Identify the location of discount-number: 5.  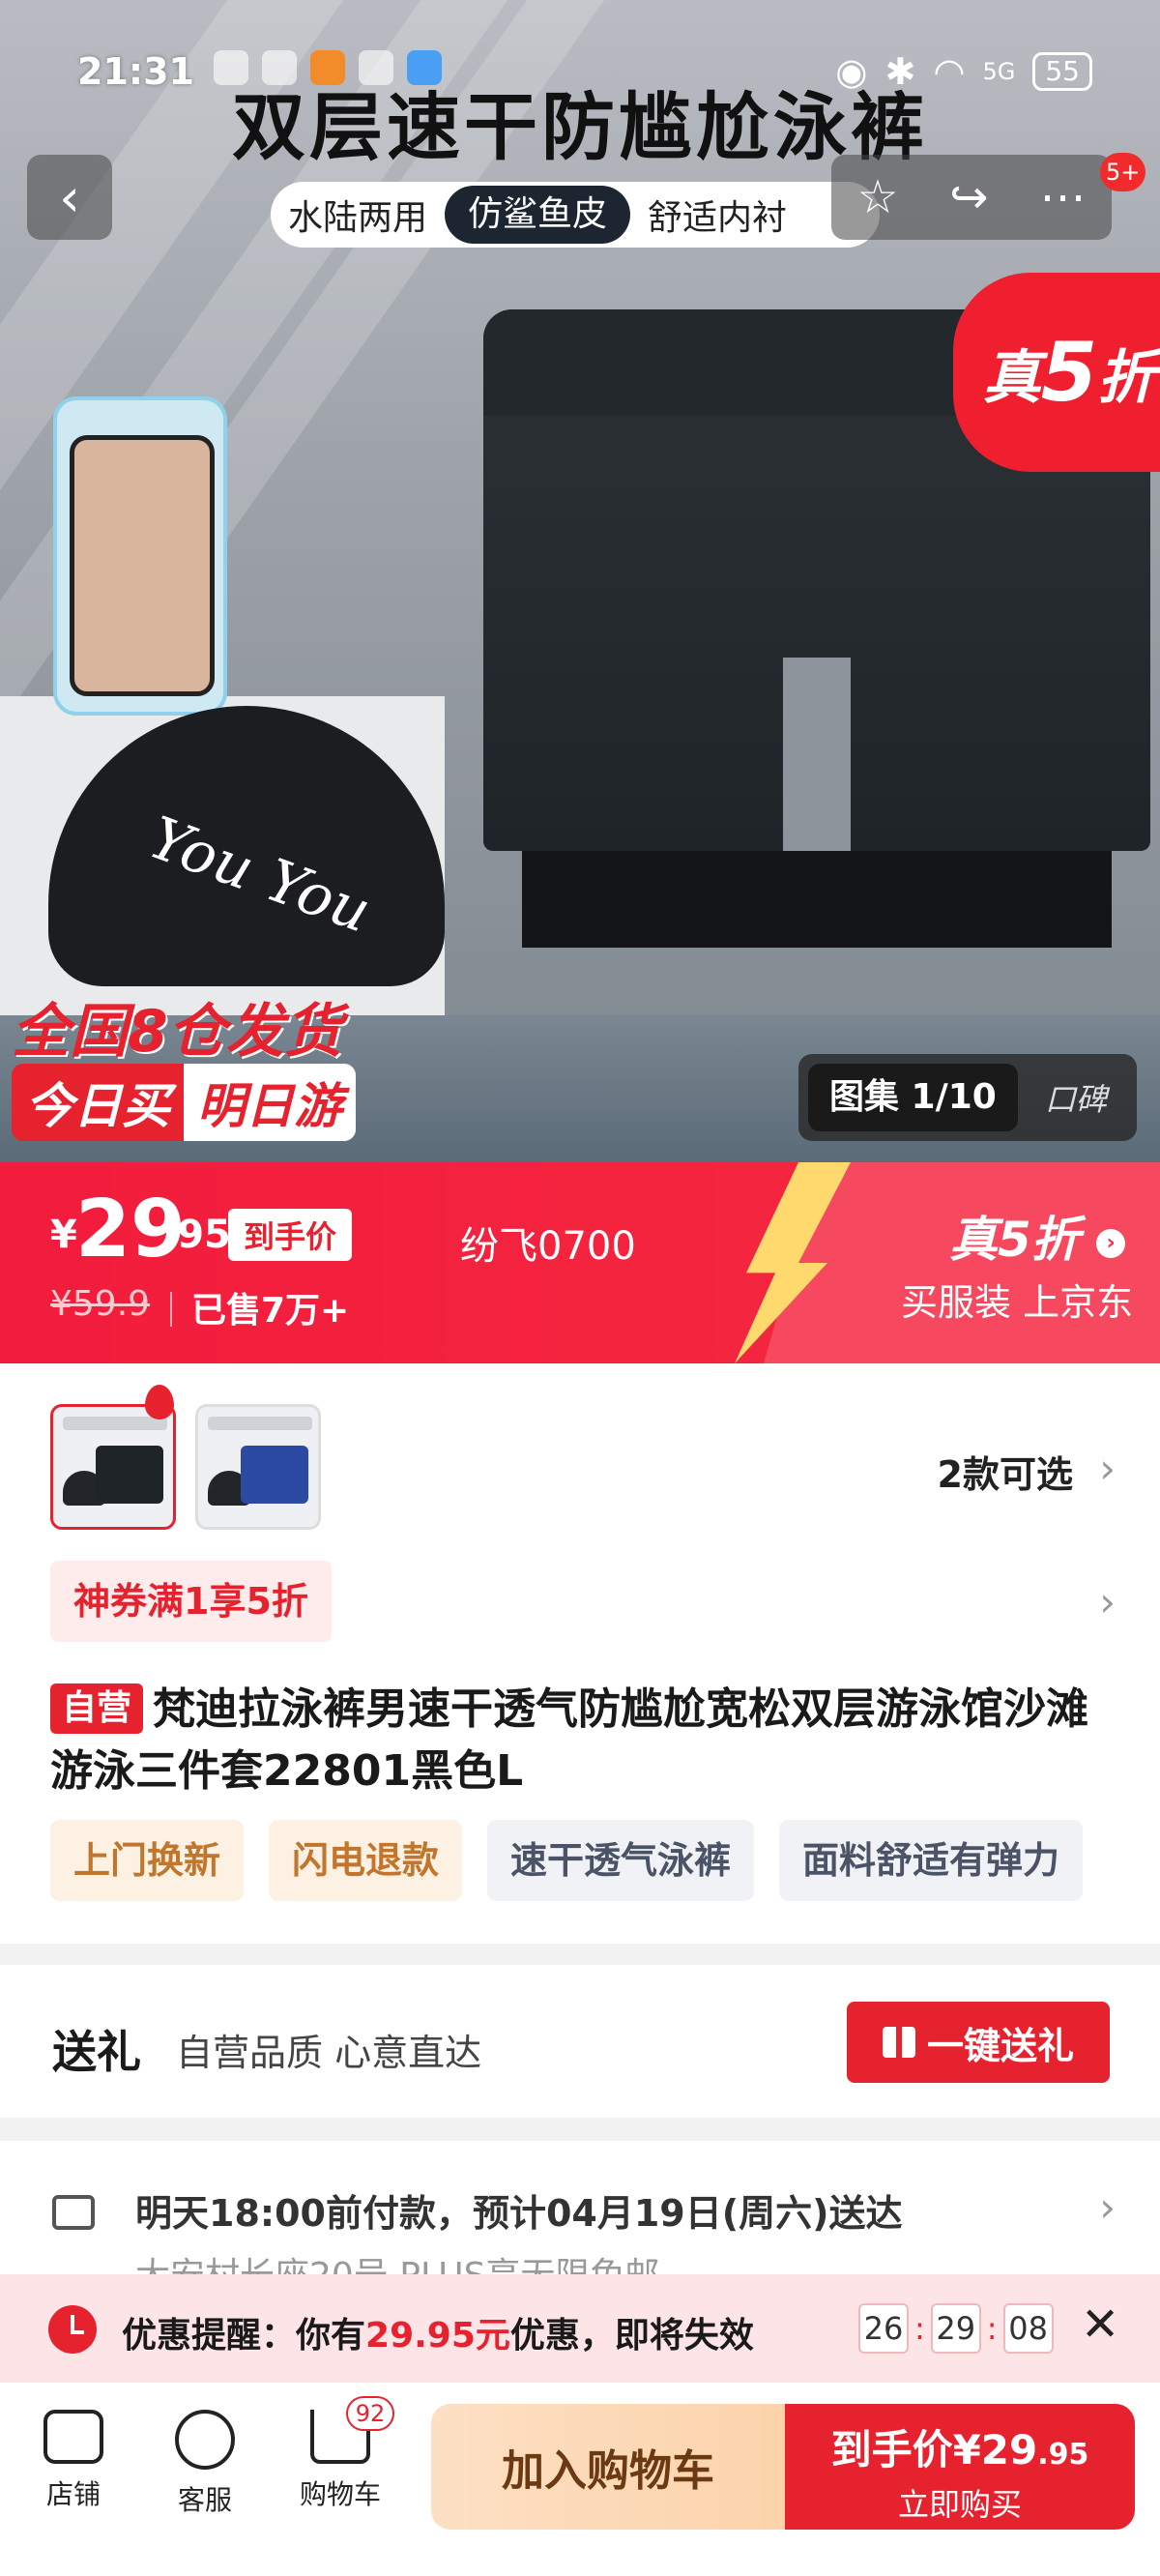
(1069, 372).